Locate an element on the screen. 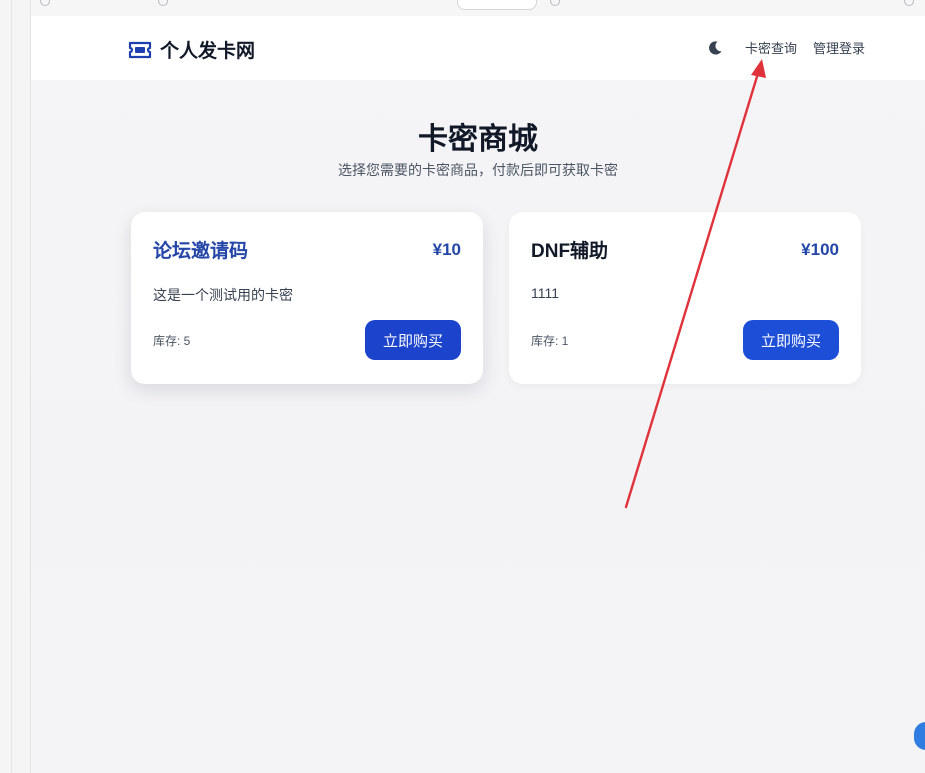  product-card: 论坛邀请码 ¥10 这是一个测试用的卡密 库存: 5 立即购买 is located at coordinates (307, 298).